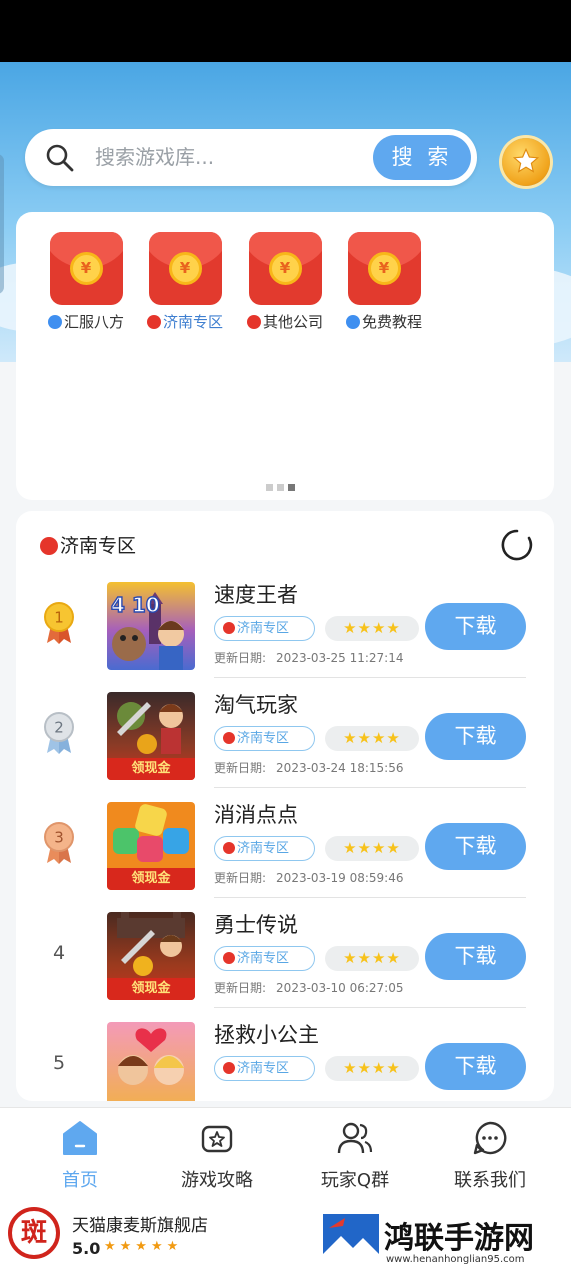  I want to click on rank-medal-silver: 2, so click(59, 733).